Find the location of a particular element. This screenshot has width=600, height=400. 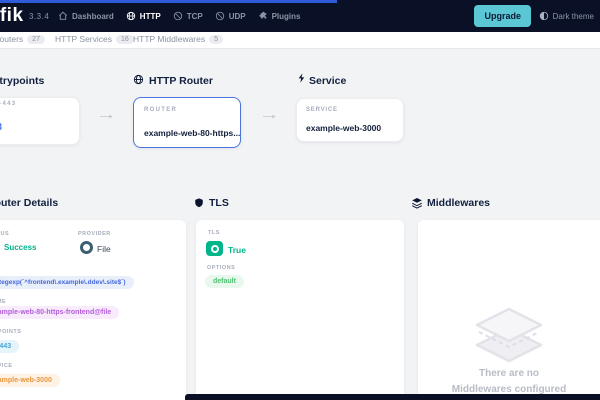

tab-label: HTTP Routers is located at coordinates (12, 39).